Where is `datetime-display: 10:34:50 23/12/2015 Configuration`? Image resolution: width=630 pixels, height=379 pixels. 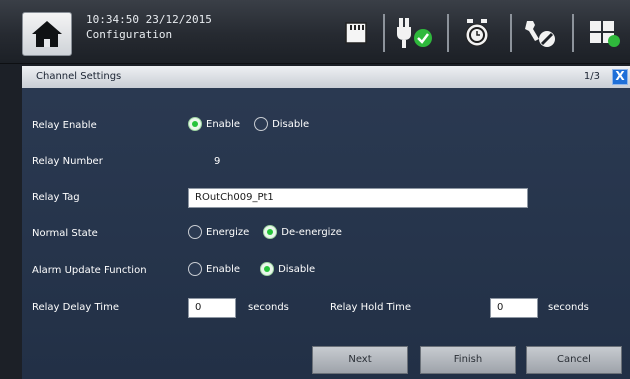 datetime-display: 10:34:50 23/12/2015 Configuration is located at coordinates (149, 27).